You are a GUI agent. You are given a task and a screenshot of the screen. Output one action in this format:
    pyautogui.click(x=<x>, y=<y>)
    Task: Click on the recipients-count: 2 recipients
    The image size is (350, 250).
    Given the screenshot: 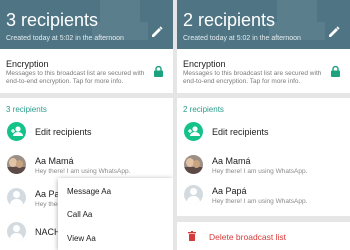 What is the action you would take?
    pyautogui.click(x=203, y=109)
    